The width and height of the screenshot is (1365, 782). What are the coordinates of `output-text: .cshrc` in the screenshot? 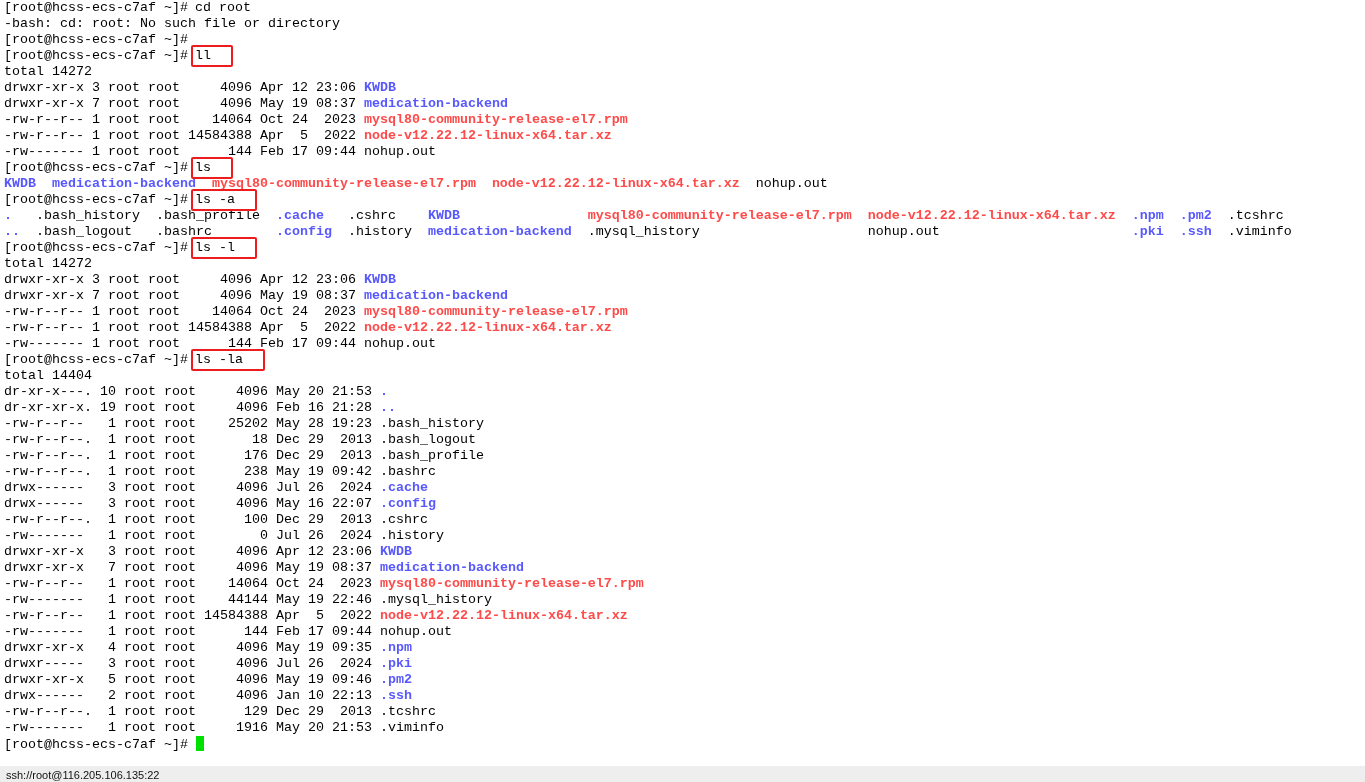 It's located at (372, 216).